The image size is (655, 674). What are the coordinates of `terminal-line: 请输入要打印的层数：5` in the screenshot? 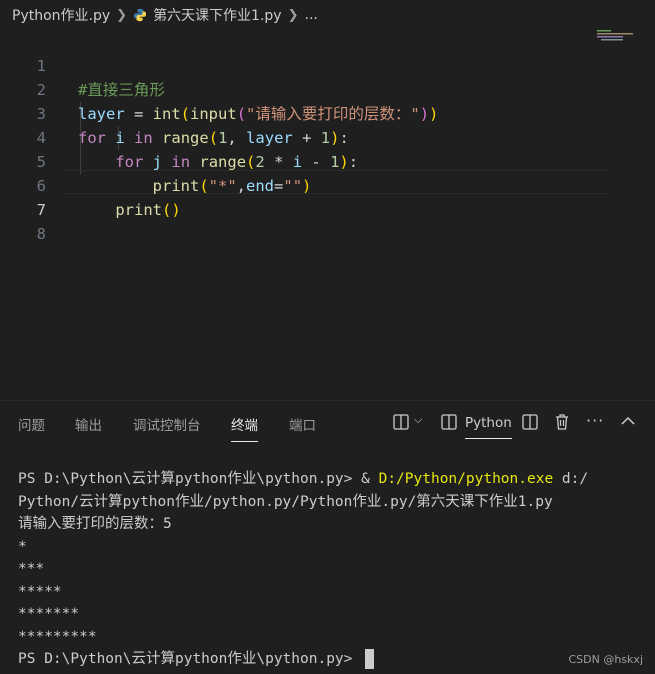 It's located at (95, 524).